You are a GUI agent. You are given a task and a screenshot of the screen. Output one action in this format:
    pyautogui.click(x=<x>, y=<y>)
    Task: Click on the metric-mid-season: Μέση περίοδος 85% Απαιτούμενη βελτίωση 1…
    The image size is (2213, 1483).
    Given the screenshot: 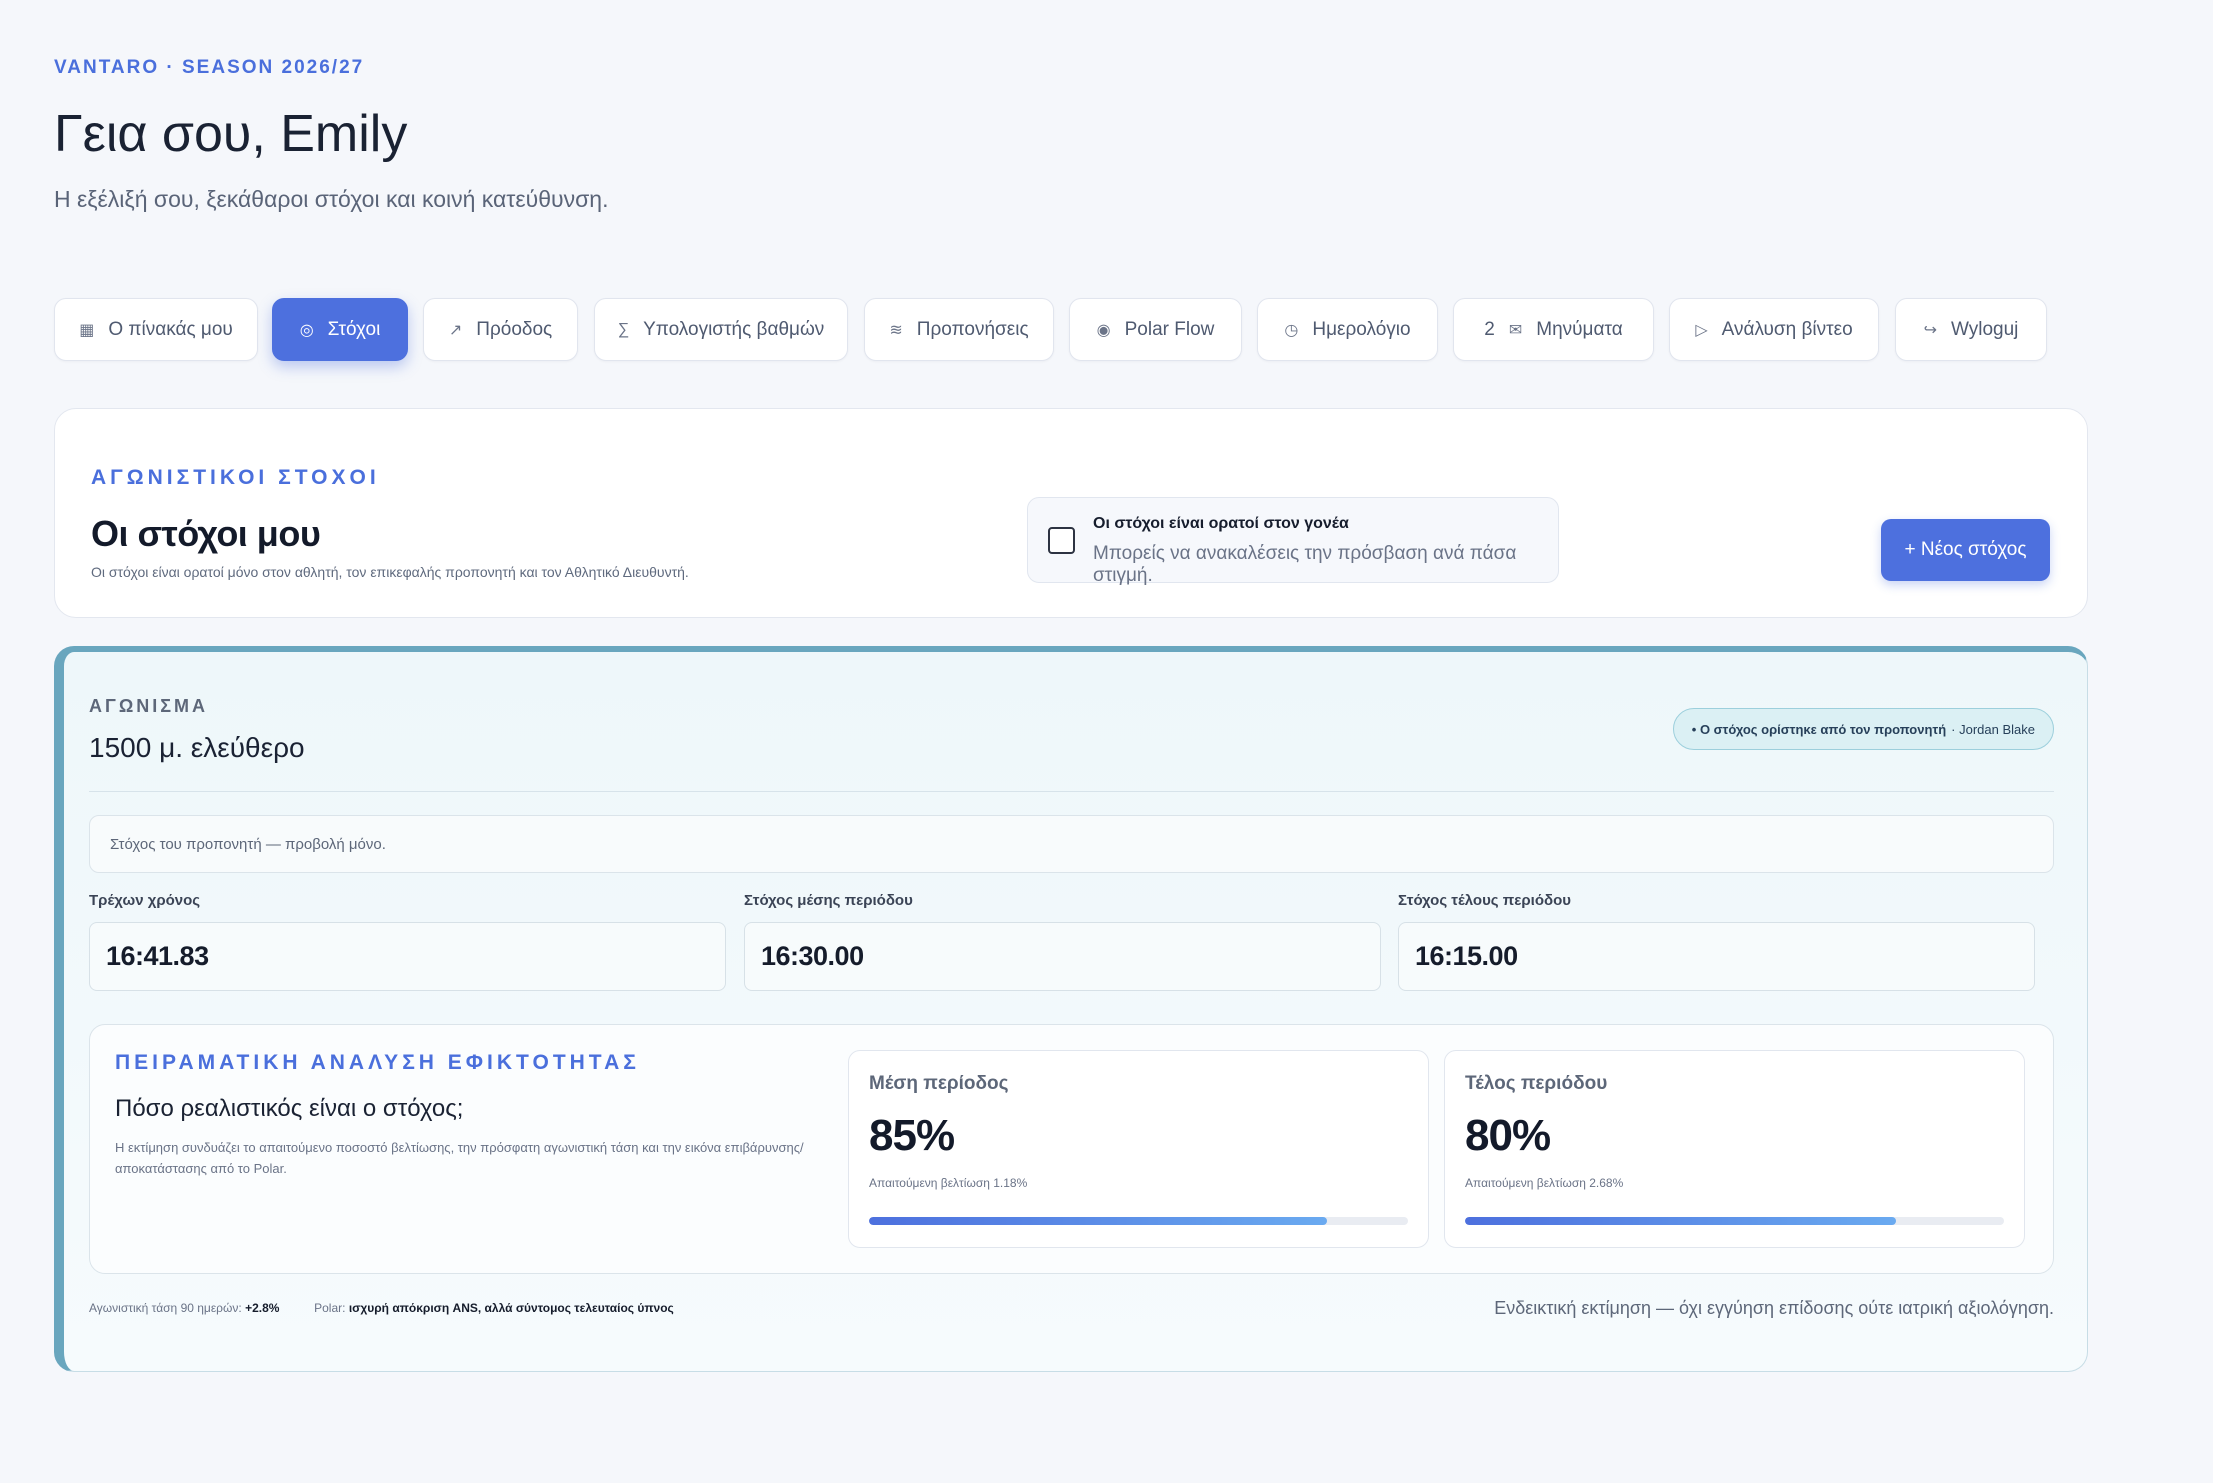 What is the action you would take?
    pyautogui.click(x=1138, y=1149)
    